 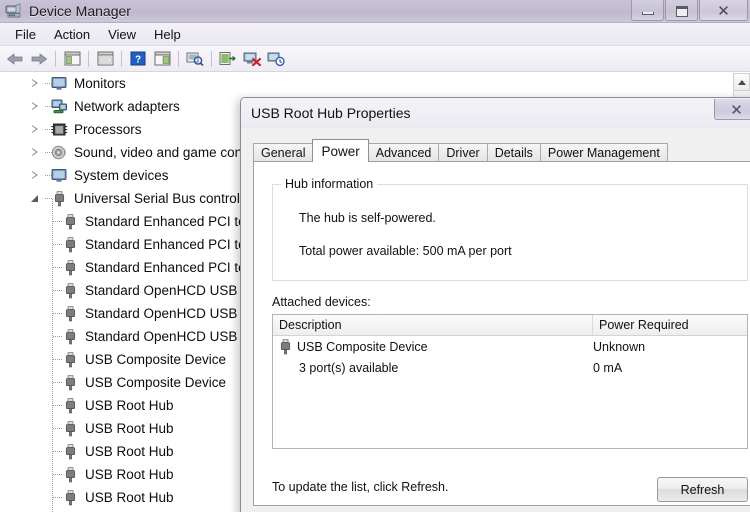 What do you see at coordinates (25, 34) in the screenshot?
I see `menu-item-file: File` at bounding box center [25, 34].